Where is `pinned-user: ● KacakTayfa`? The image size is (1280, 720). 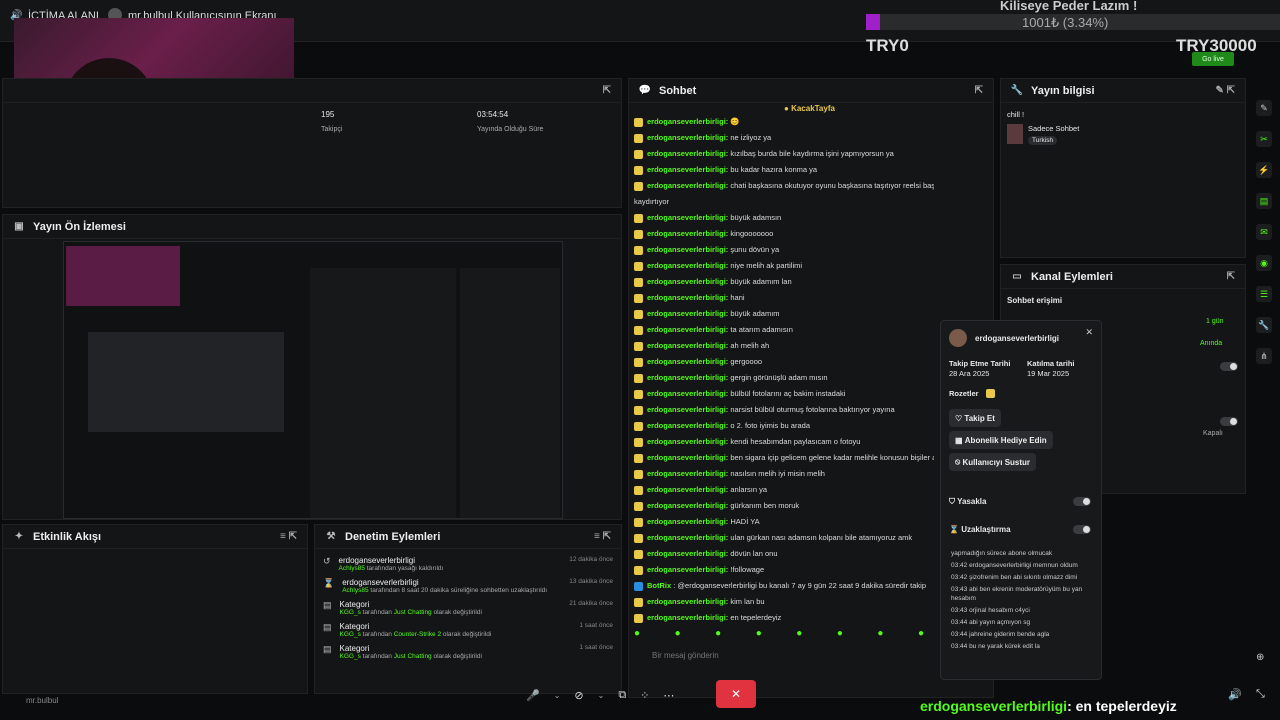
pinned-user: ● KacakTayfa is located at coordinates (809, 108).